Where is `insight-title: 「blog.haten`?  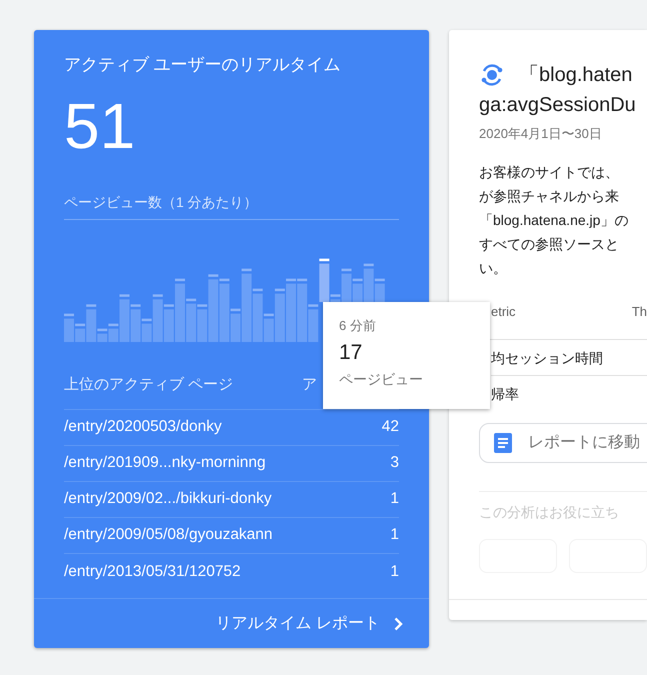 insight-title: 「blog.haten is located at coordinates (575, 75).